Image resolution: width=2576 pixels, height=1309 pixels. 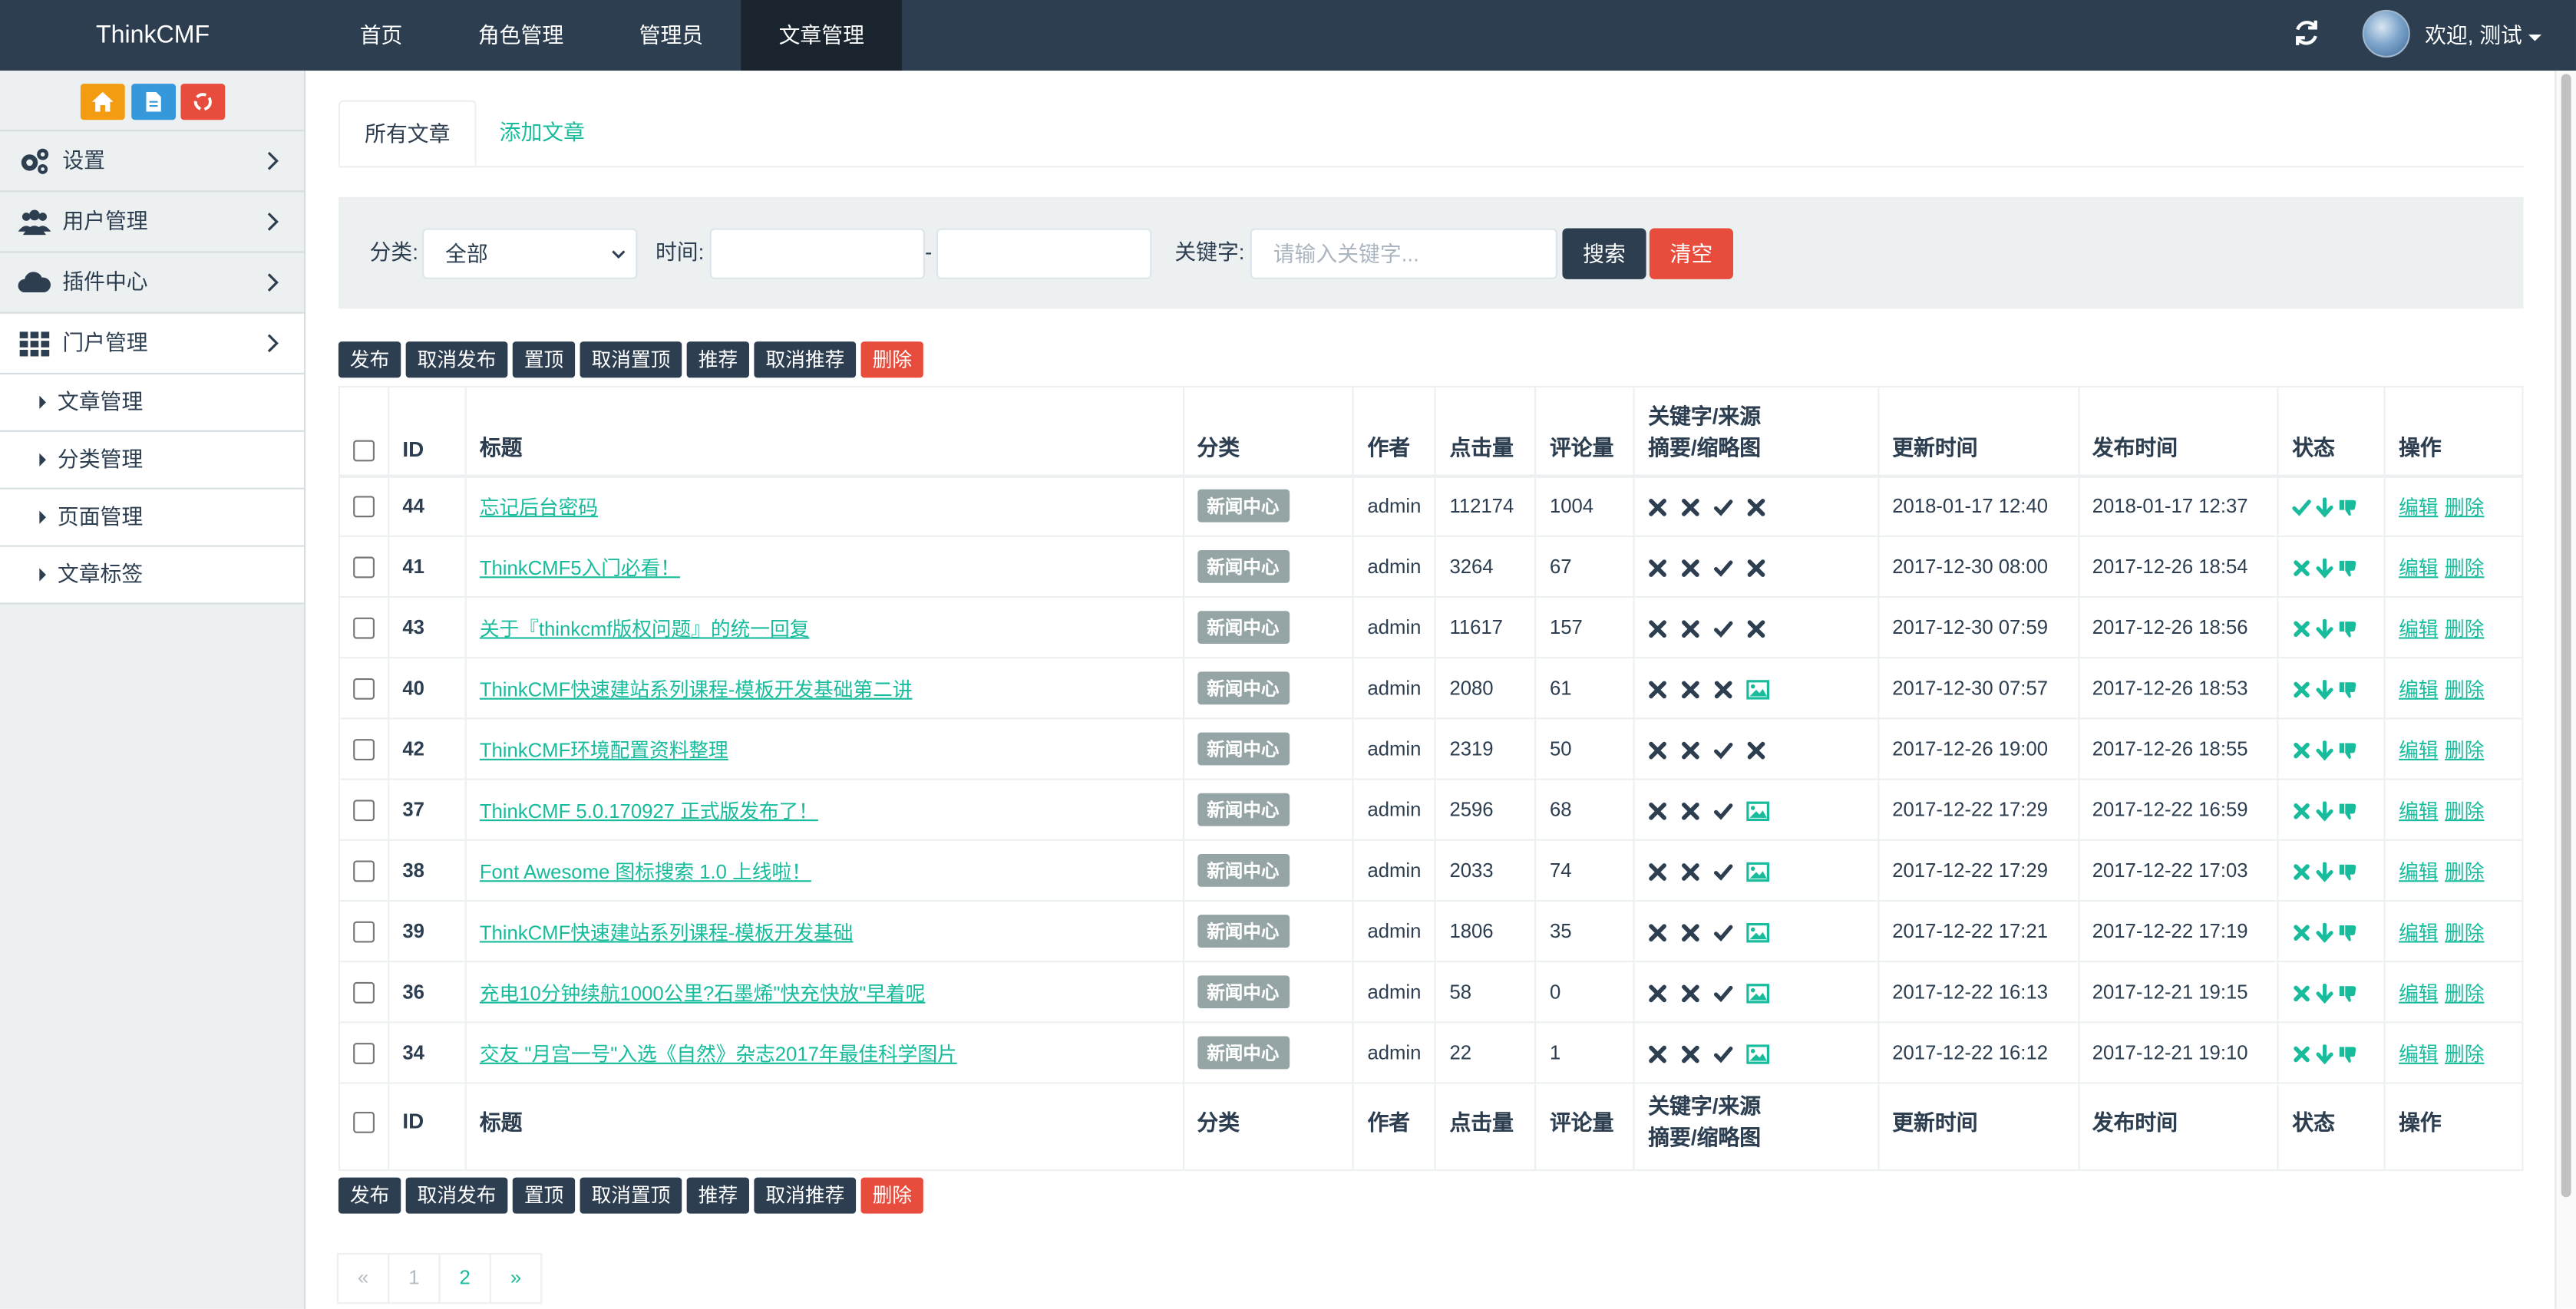 What do you see at coordinates (1604, 253) in the screenshot?
I see `search-button: 搜索` at bounding box center [1604, 253].